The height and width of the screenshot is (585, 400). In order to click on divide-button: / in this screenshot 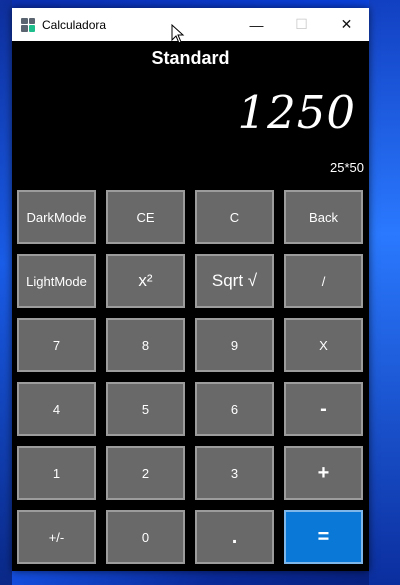, I will do `click(323, 281)`.